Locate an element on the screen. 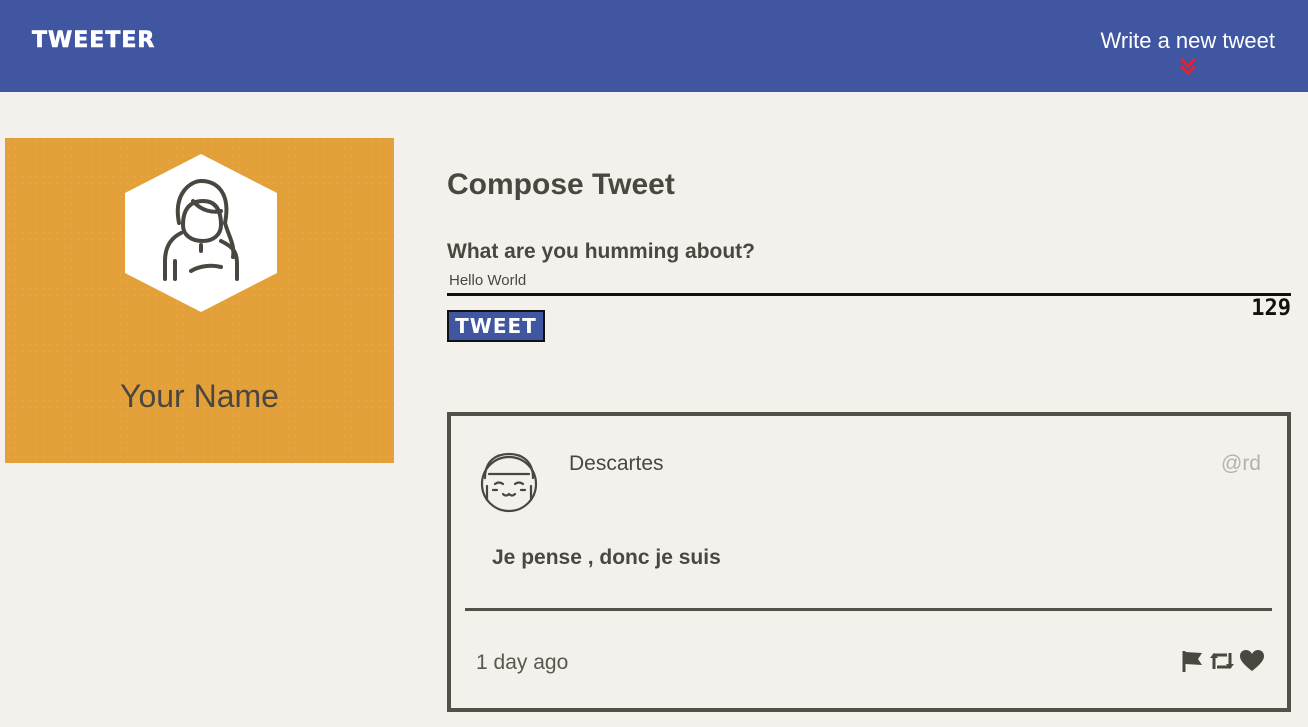 This screenshot has height=727, width=1308. tweet-prompt-label: What are you humming about? is located at coordinates (601, 251).